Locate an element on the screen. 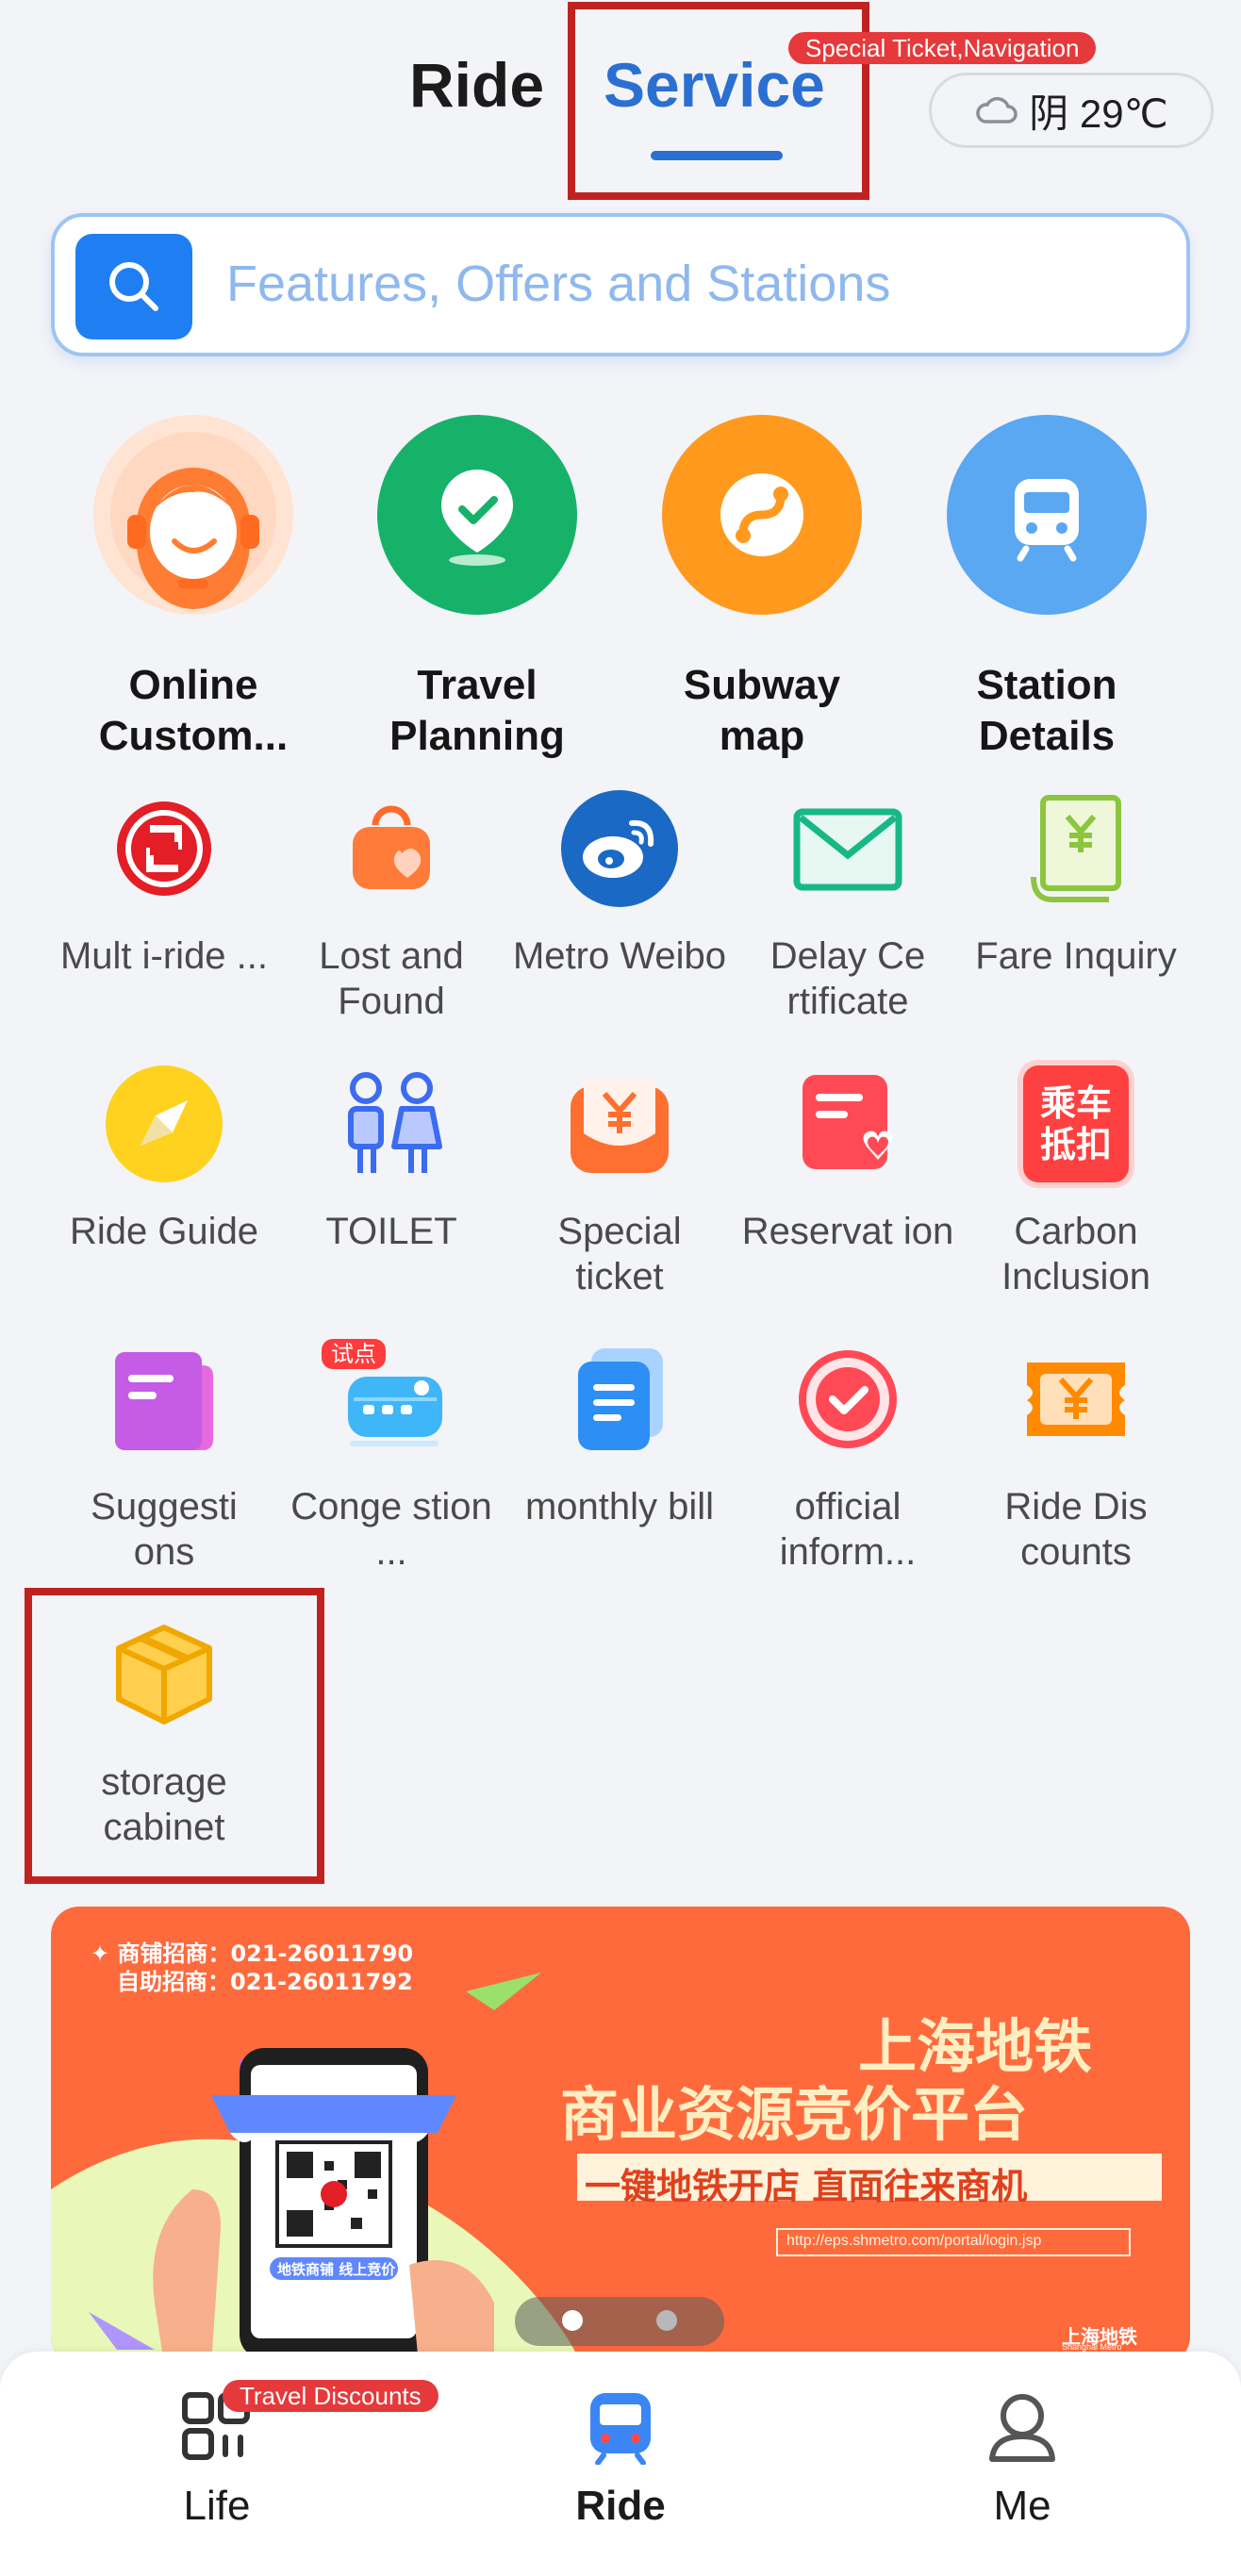 The width and height of the screenshot is (1241, 2576). search-icon is located at coordinates (133, 286).